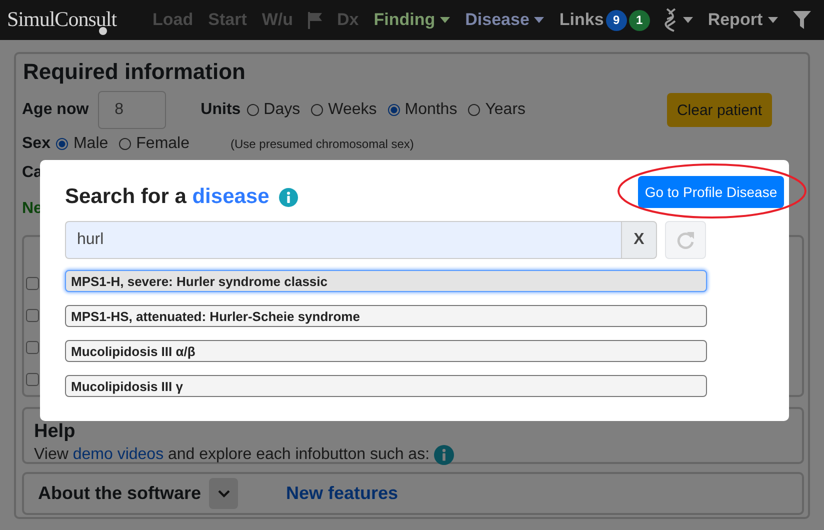 Image resolution: width=824 pixels, height=530 pixels. What do you see at coordinates (386, 281) in the screenshot?
I see `result-item: MPS1-H, severe: Hurler syndrome classic` at bounding box center [386, 281].